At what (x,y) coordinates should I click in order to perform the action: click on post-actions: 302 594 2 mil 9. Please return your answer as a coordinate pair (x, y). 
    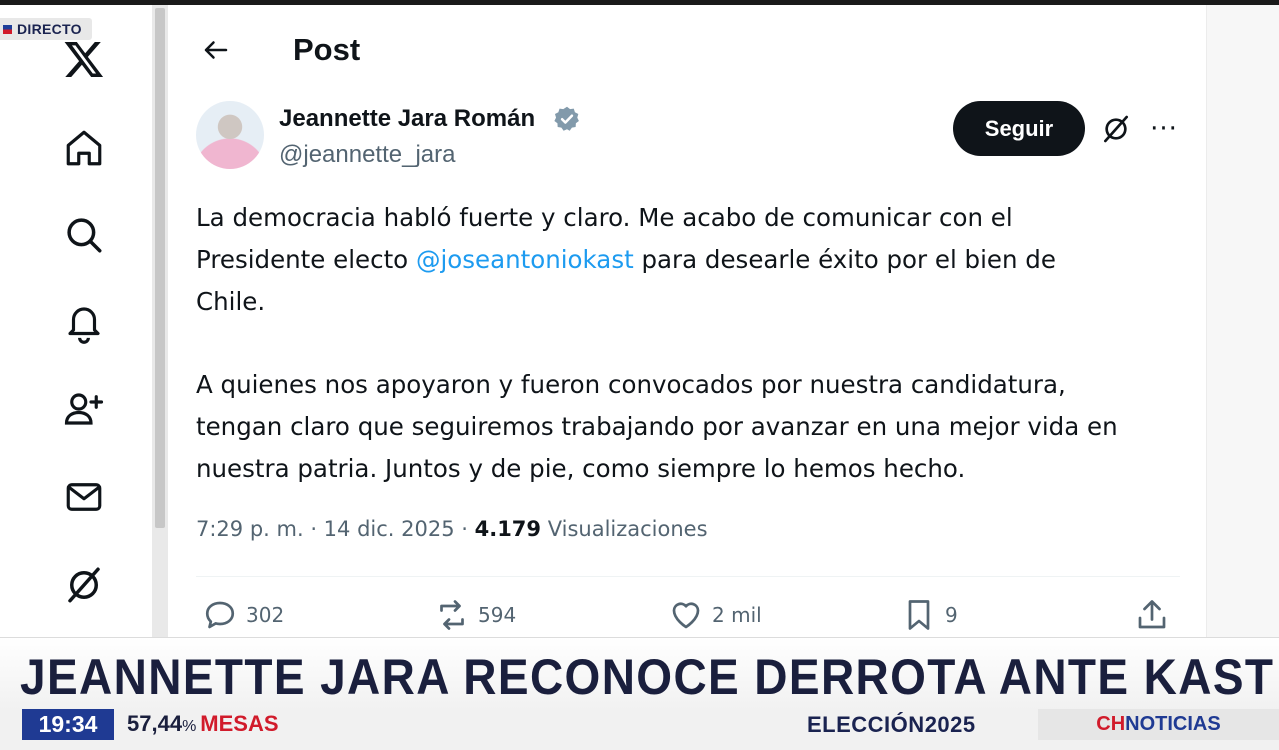
    Looking at the image, I should click on (687, 617).